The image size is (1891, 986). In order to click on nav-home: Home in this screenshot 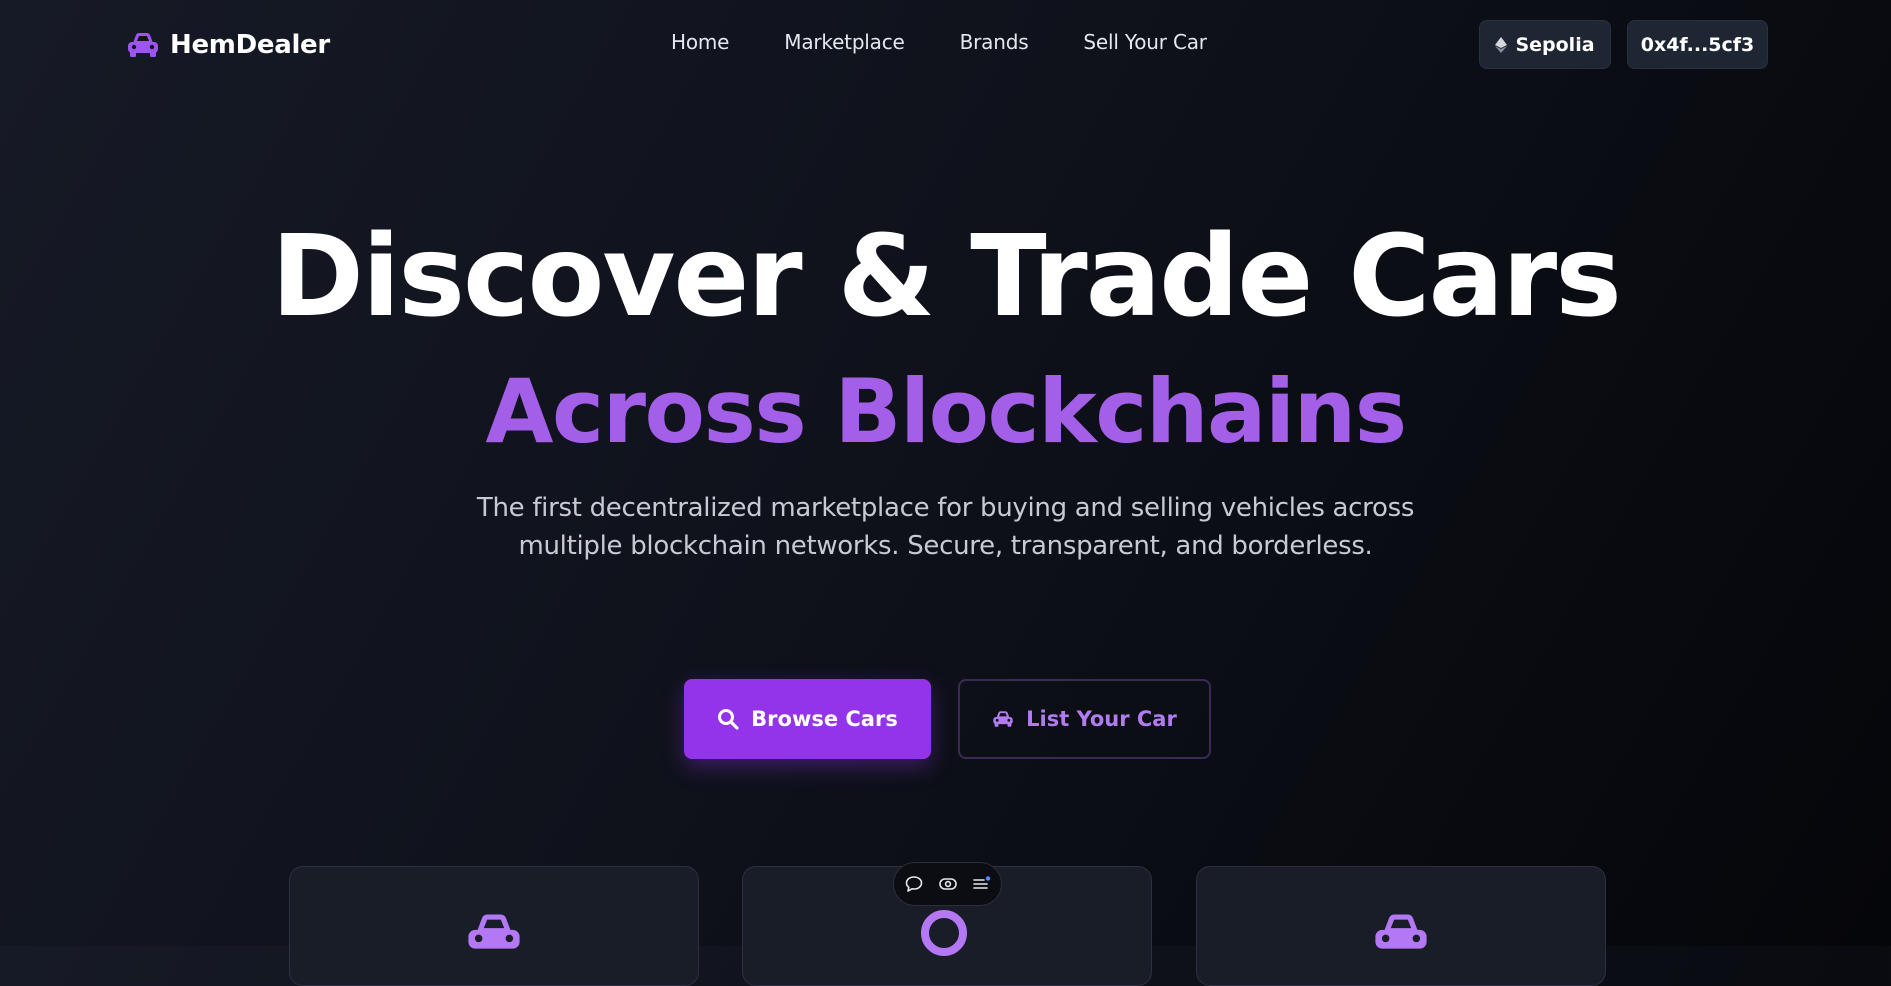, I will do `click(700, 42)`.